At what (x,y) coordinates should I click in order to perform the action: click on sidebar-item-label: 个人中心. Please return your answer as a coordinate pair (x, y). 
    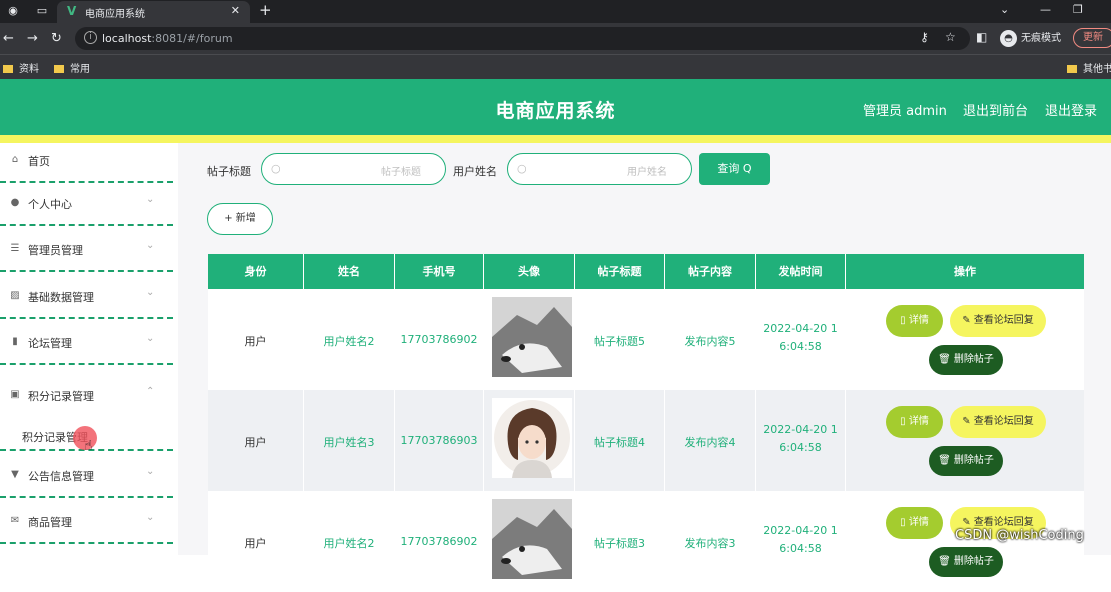
    Looking at the image, I should click on (50, 204).